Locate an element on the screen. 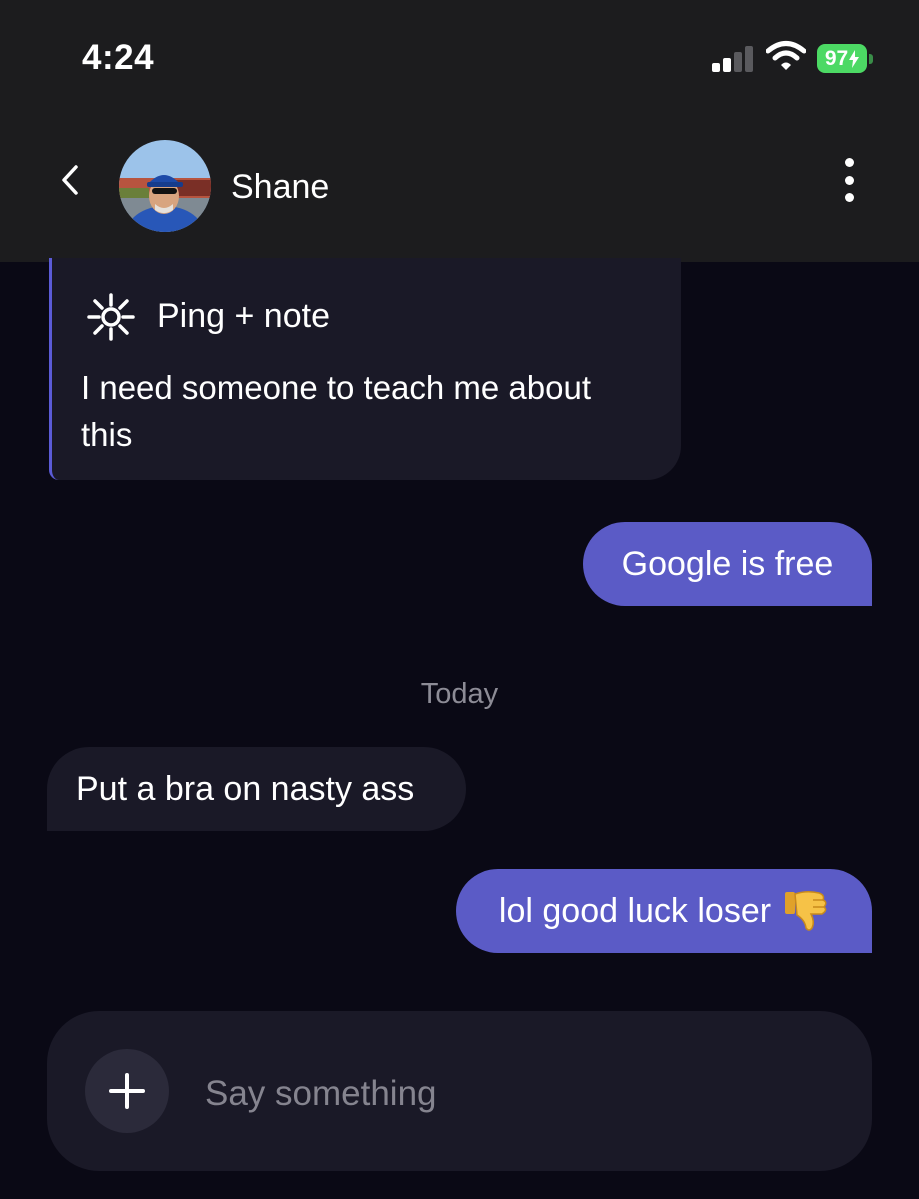  outgoing-message-bubble: lol good luck loser is located at coordinates (664, 911).